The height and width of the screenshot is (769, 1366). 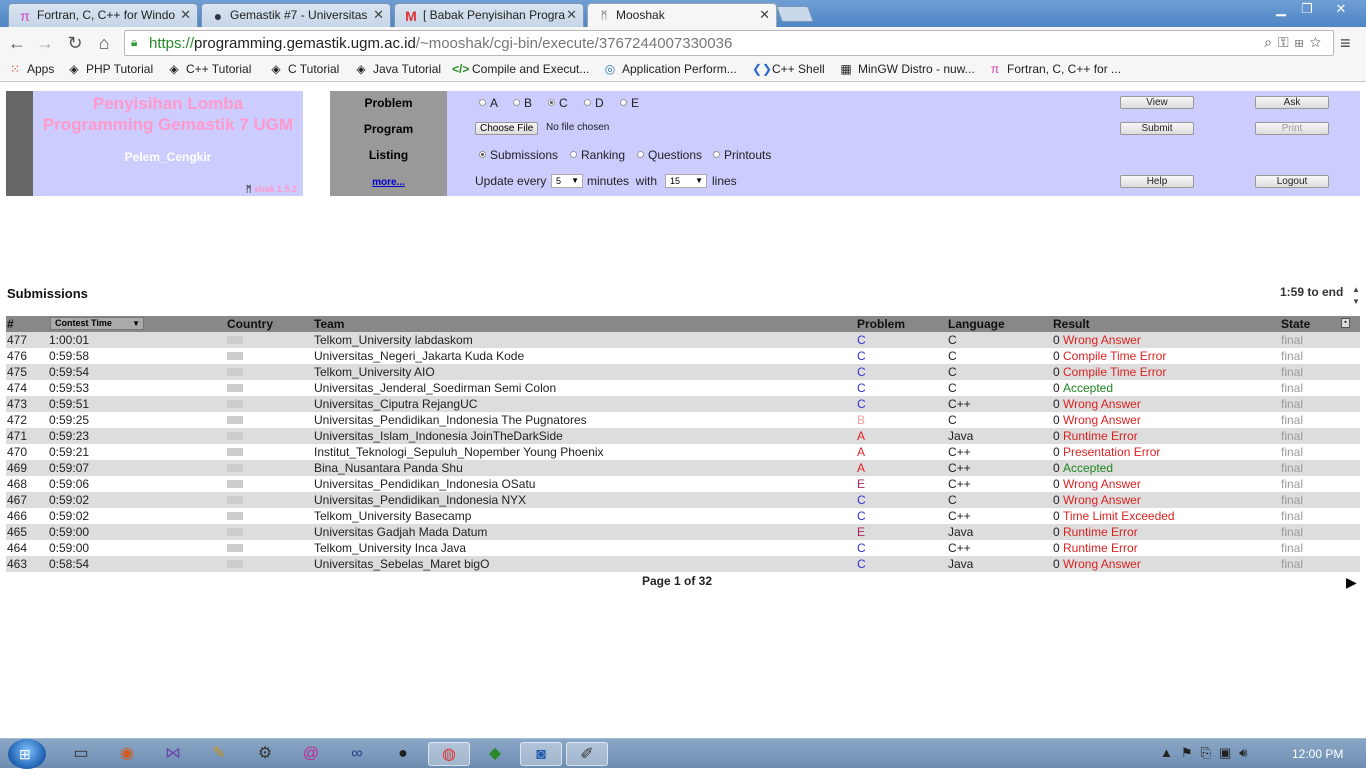 What do you see at coordinates (97, 323) in the screenshot?
I see `header-contest-time: Contest Time ▼` at bounding box center [97, 323].